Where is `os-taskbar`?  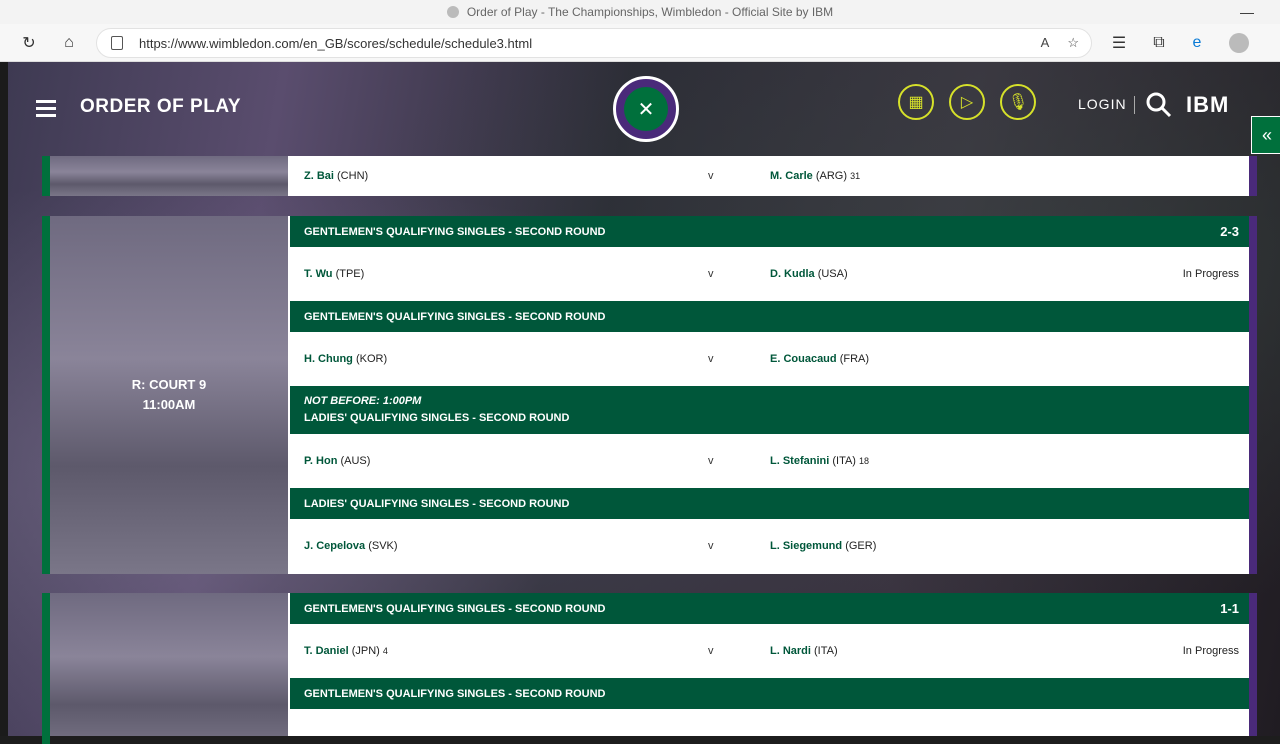
os-taskbar is located at coordinates (640, 740).